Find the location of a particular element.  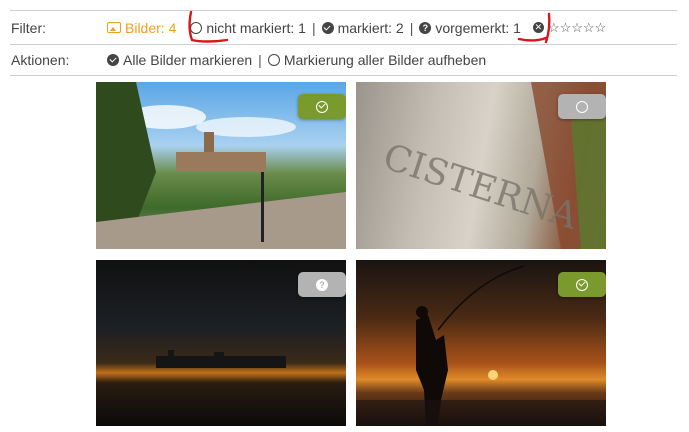

image-icon is located at coordinates (114, 27).